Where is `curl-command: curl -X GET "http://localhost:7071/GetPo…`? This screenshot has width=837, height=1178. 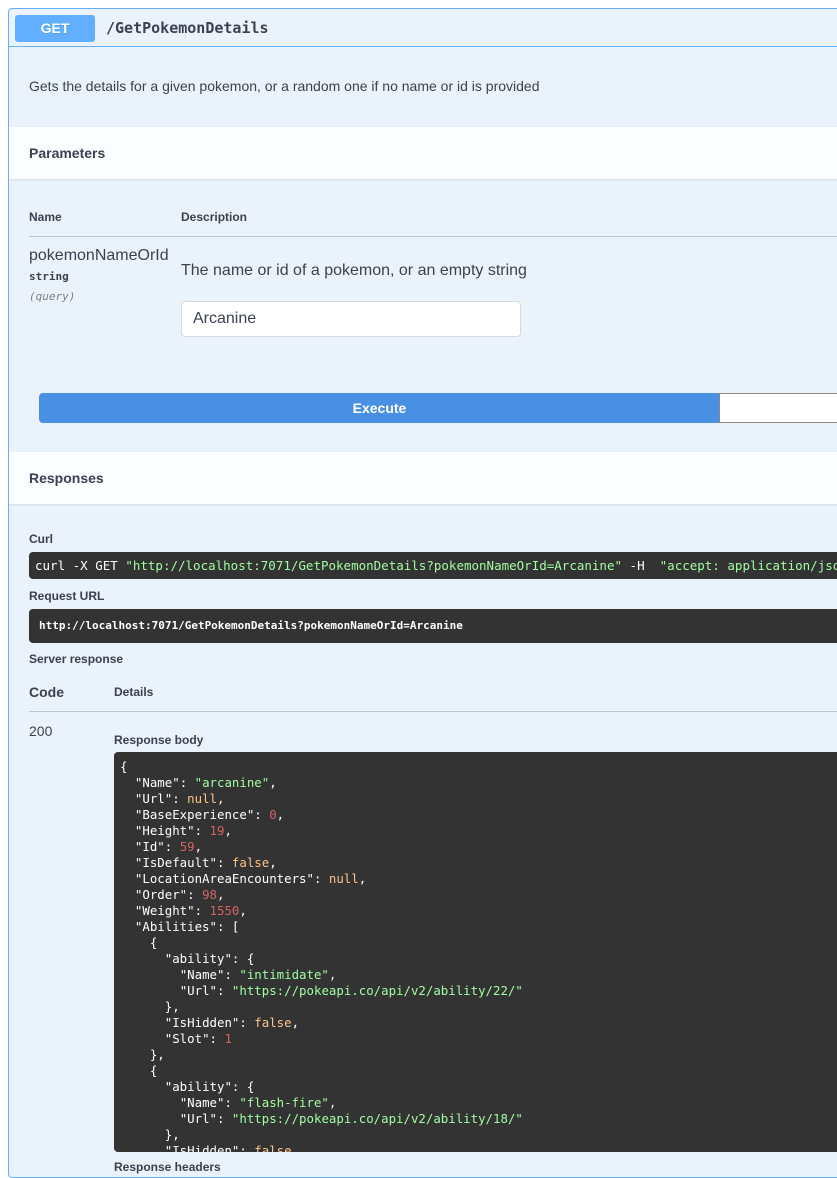 curl-command: curl -X GET "http://localhost:7071/GetPo… is located at coordinates (433, 565).